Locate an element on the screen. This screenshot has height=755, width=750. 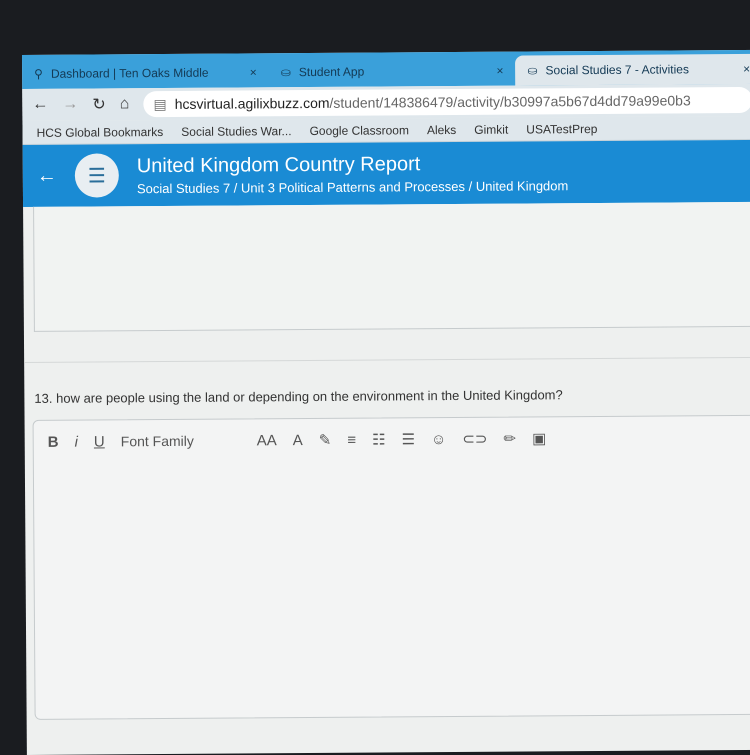
tab-student-app: ⛀ Student App × is located at coordinates (392, 72).